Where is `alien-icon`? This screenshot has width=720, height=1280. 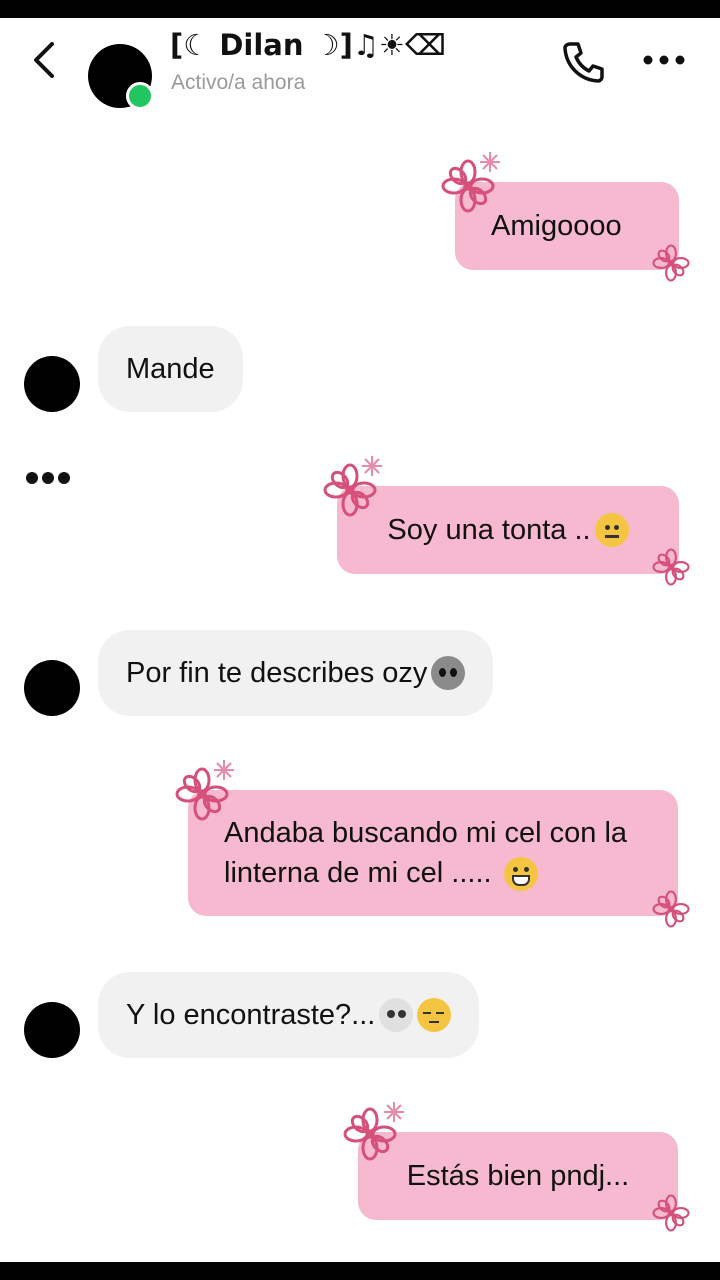 alien-icon is located at coordinates (448, 673).